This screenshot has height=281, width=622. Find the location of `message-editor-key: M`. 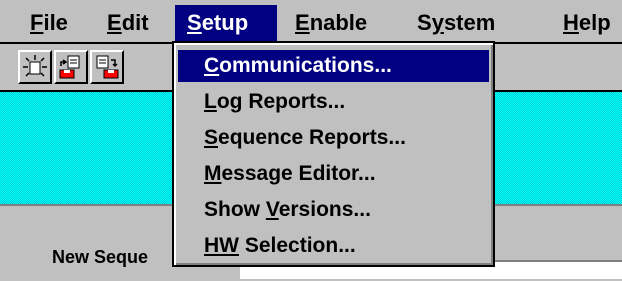

message-editor-key: M is located at coordinates (213, 173).